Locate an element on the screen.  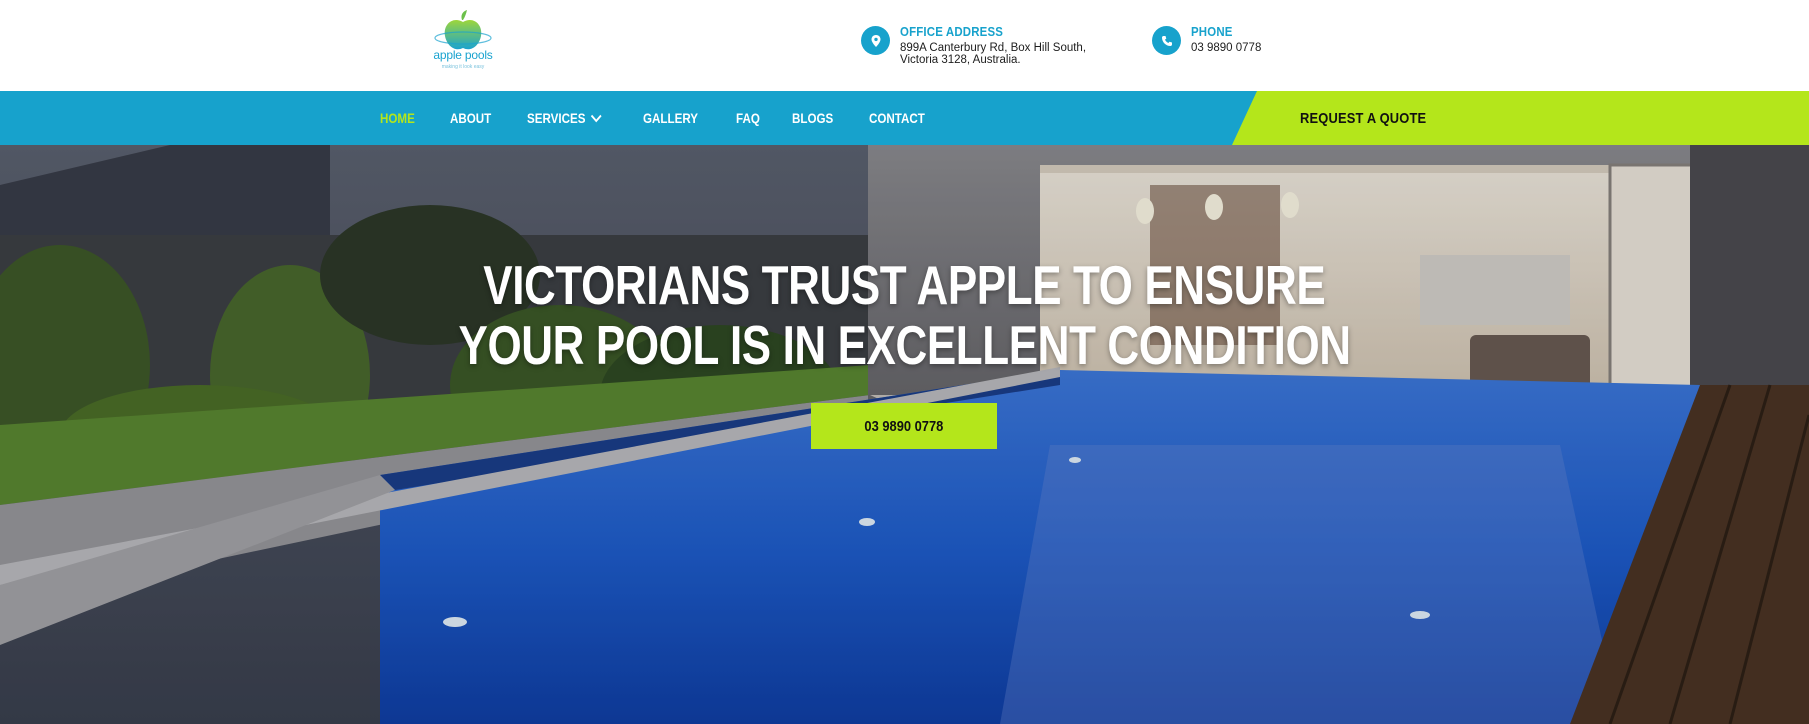
nav-item-gallery-label: GALLERY is located at coordinates (670, 118).